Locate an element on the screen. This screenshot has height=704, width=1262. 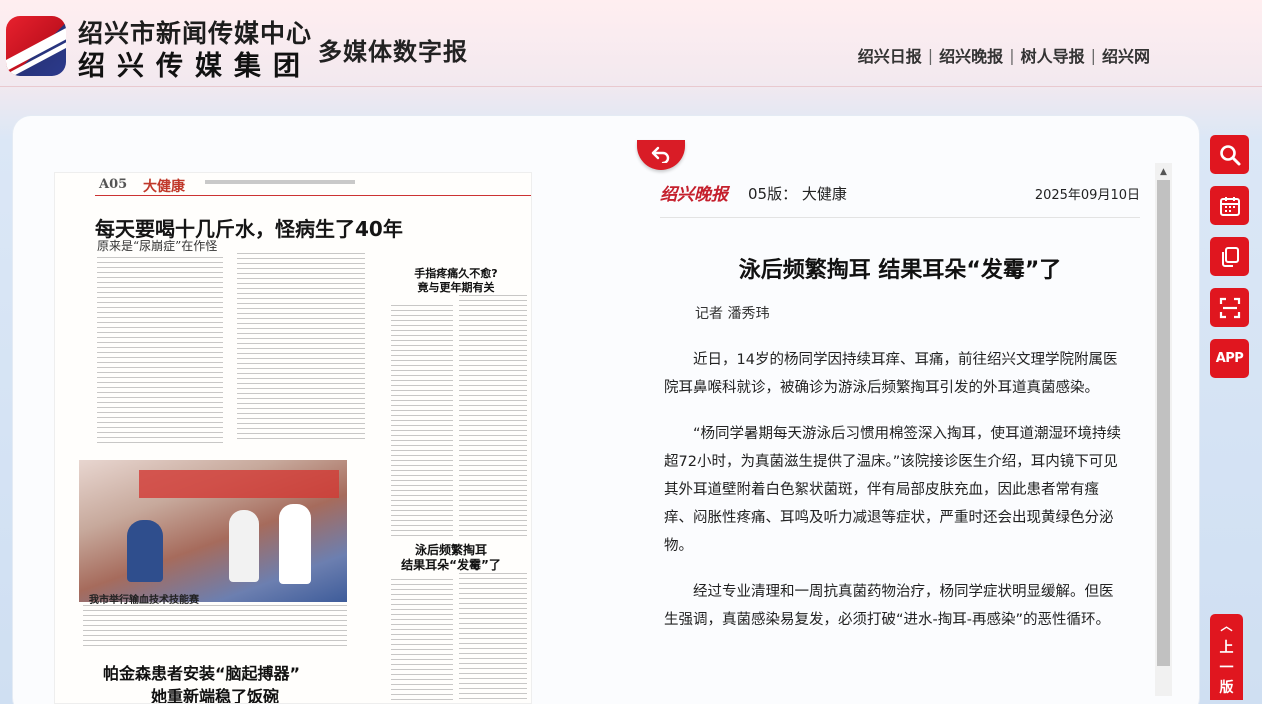
side-headline: 手指疼痛久不愈? 竟与更年期有关 is located at coordinates (456, 281).